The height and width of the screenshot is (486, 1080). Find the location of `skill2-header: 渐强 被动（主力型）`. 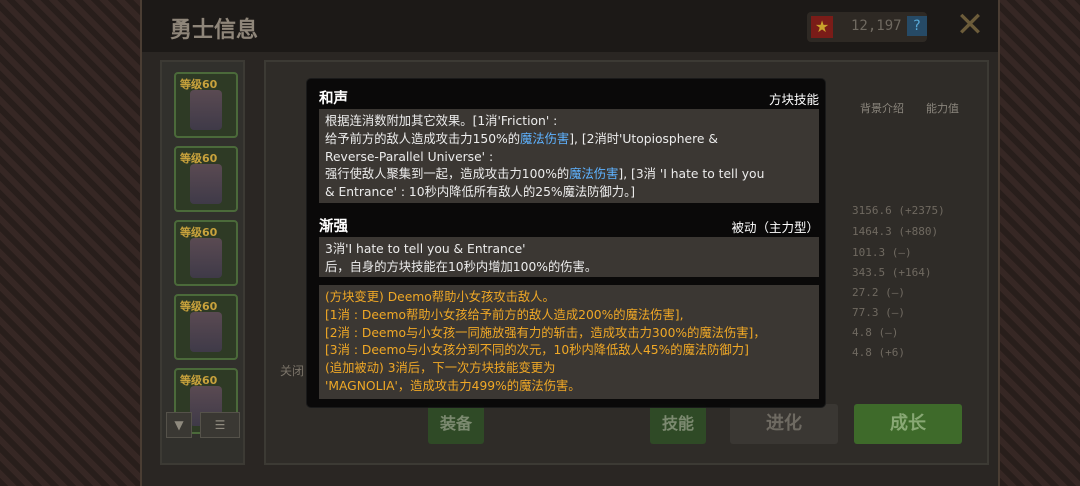

skill2-header: 渐强 被动（主力型） is located at coordinates (569, 225).